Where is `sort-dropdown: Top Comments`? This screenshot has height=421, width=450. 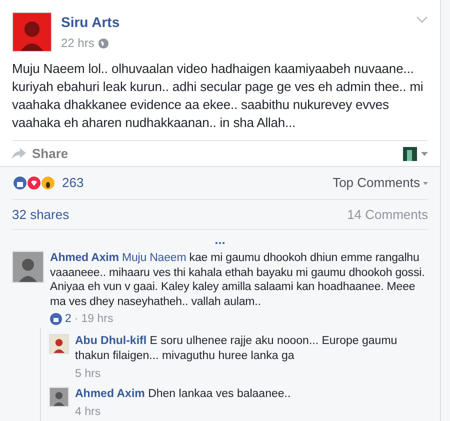
sort-dropdown: Top Comments is located at coordinates (380, 183).